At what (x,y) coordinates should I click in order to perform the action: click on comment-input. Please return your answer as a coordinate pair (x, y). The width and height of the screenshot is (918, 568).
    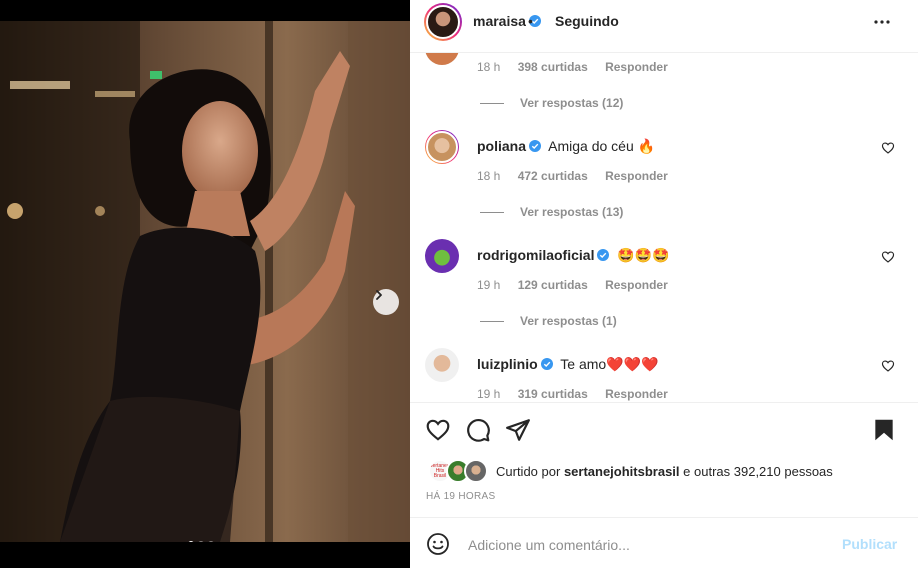
    Looking at the image, I should click on (648, 545).